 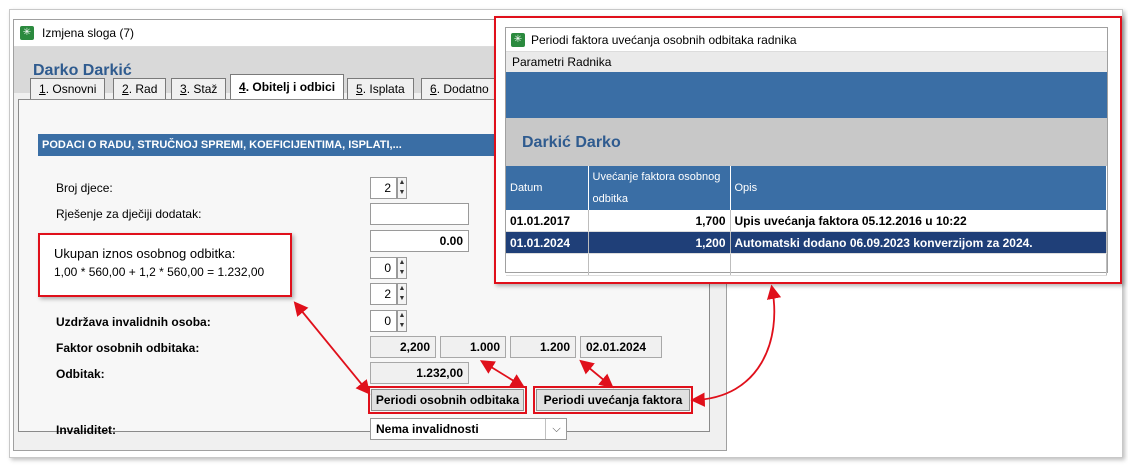 What do you see at coordinates (537, 345) in the screenshot?
I see `annotation-arrows` at bounding box center [537, 345].